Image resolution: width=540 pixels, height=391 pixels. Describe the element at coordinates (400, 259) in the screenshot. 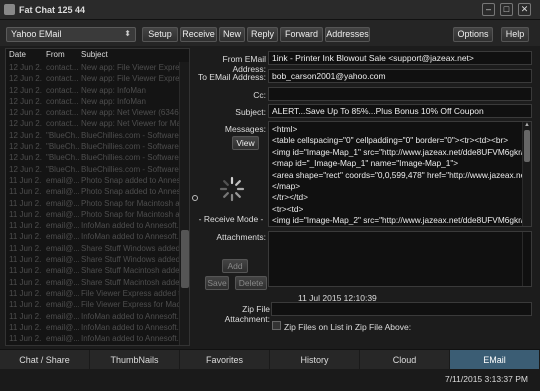

I see `attachments-list` at that location.